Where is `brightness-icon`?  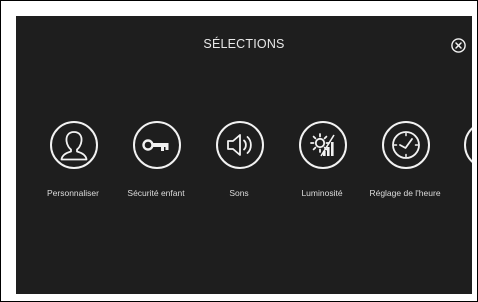 brightness-icon is located at coordinates (322, 145).